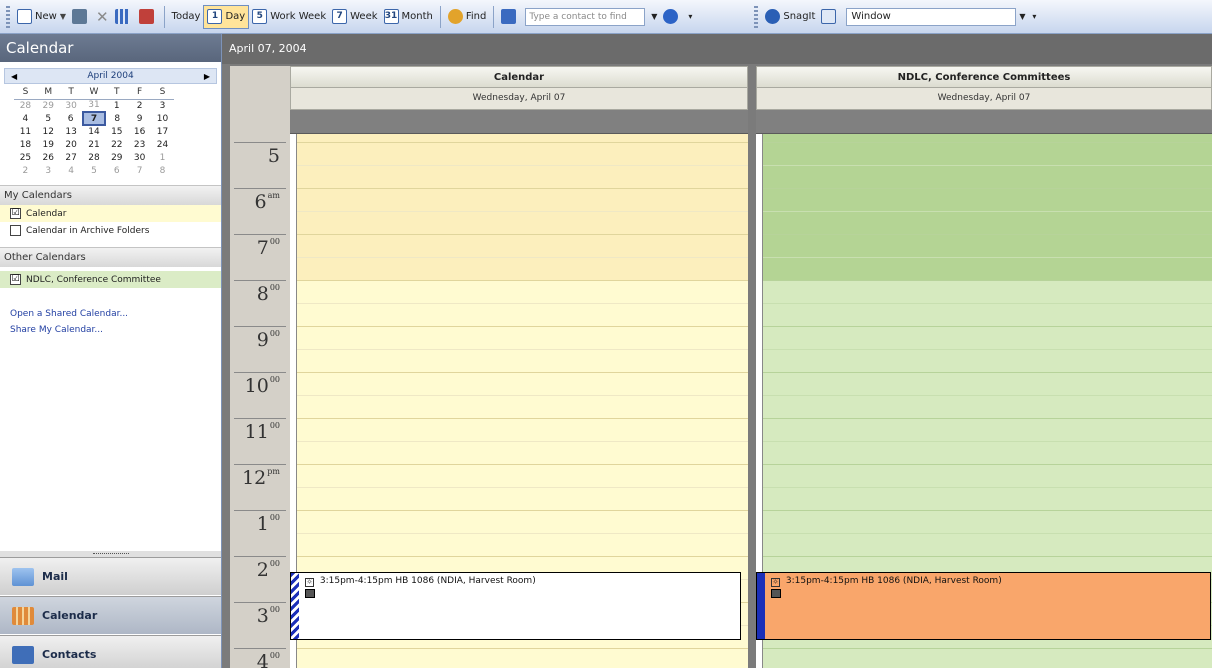  I want to click on date-navigator-day: 23, so click(139, 144).